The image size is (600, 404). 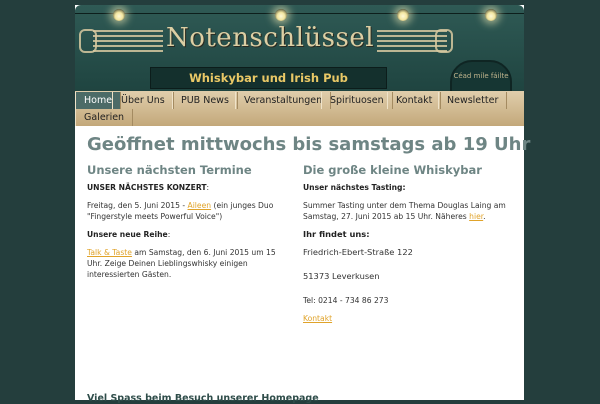 I want to click on lamp-wire, so click(x=299, y=13).